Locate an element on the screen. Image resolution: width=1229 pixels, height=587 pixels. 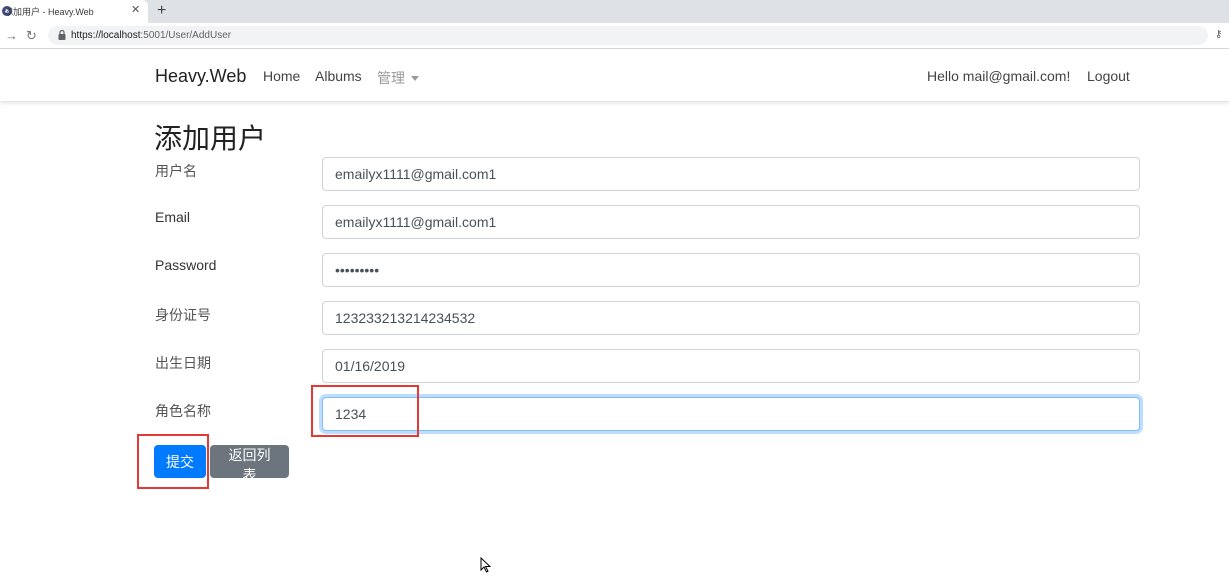
password-label: Password is located at coordinates (186, 265).